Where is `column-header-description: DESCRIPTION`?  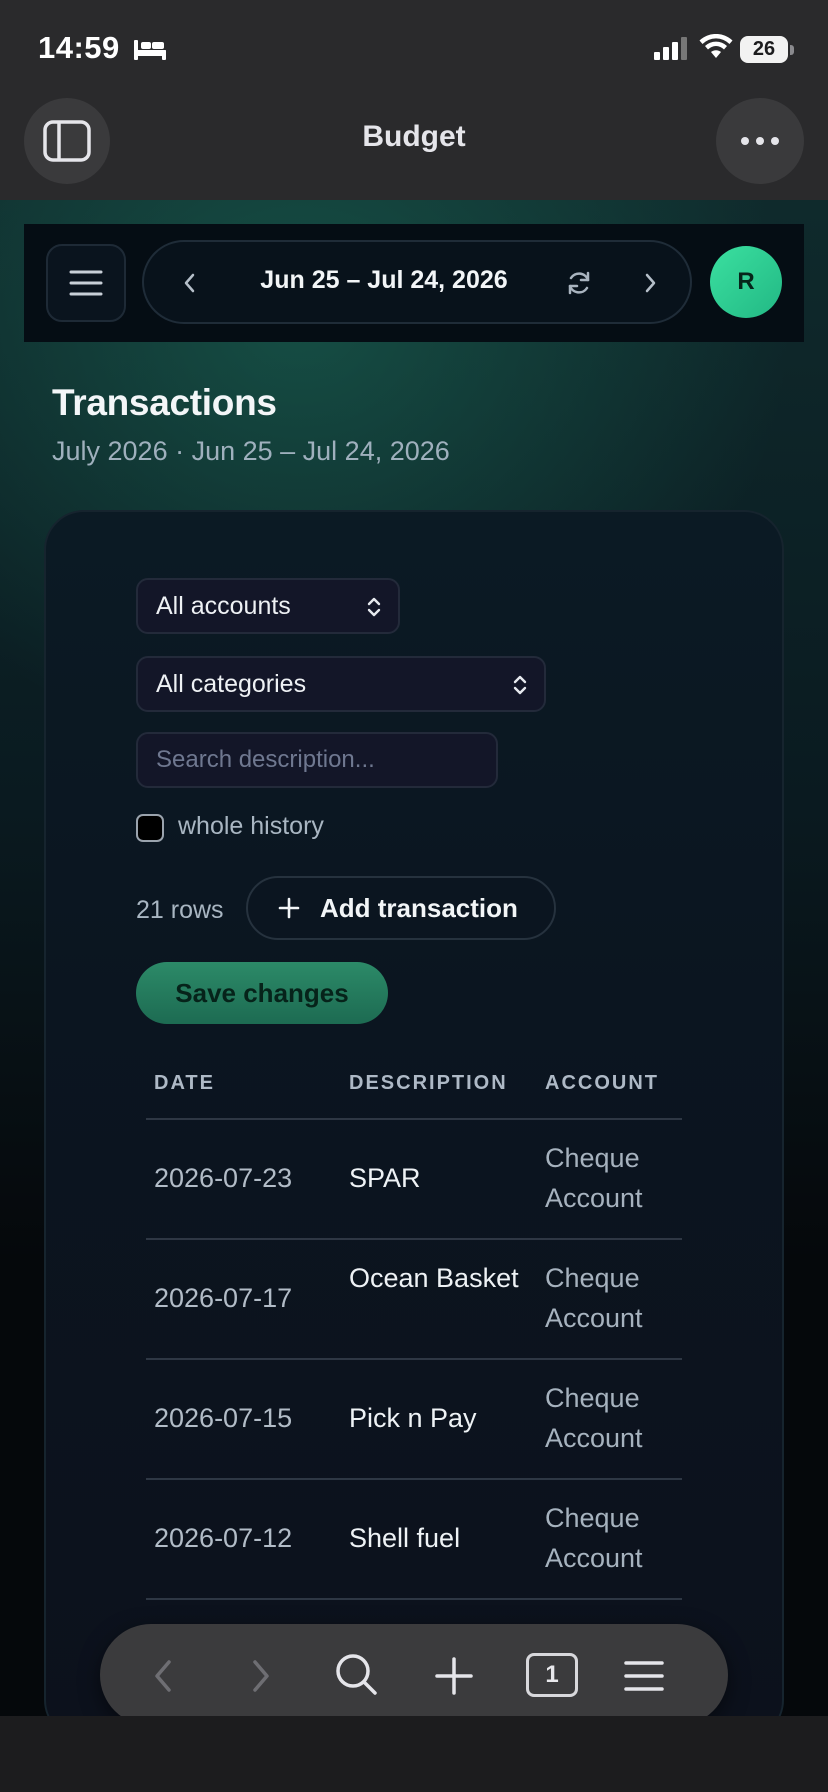
column-header-description: DESCRIPTION is located at coordinates (428, 1083).